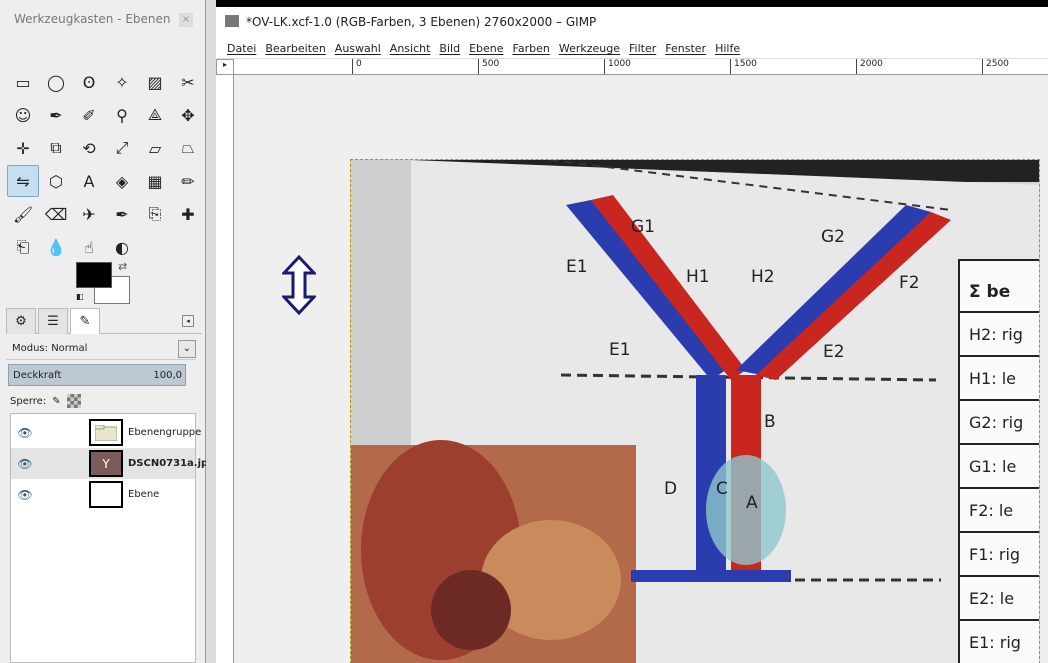  What do you see at coordinates (188, 82) in the screenshot?
I see `tool-scissors-select-icon: ✂` at bounding box center [188, 82].